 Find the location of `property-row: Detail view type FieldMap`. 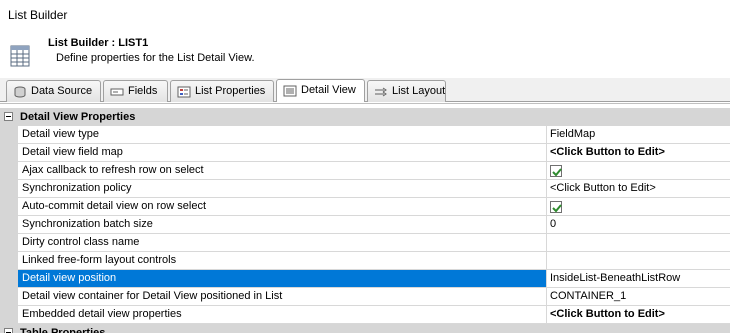

property-row: Detail view type FieldMap is located at coordinates (365, 135).